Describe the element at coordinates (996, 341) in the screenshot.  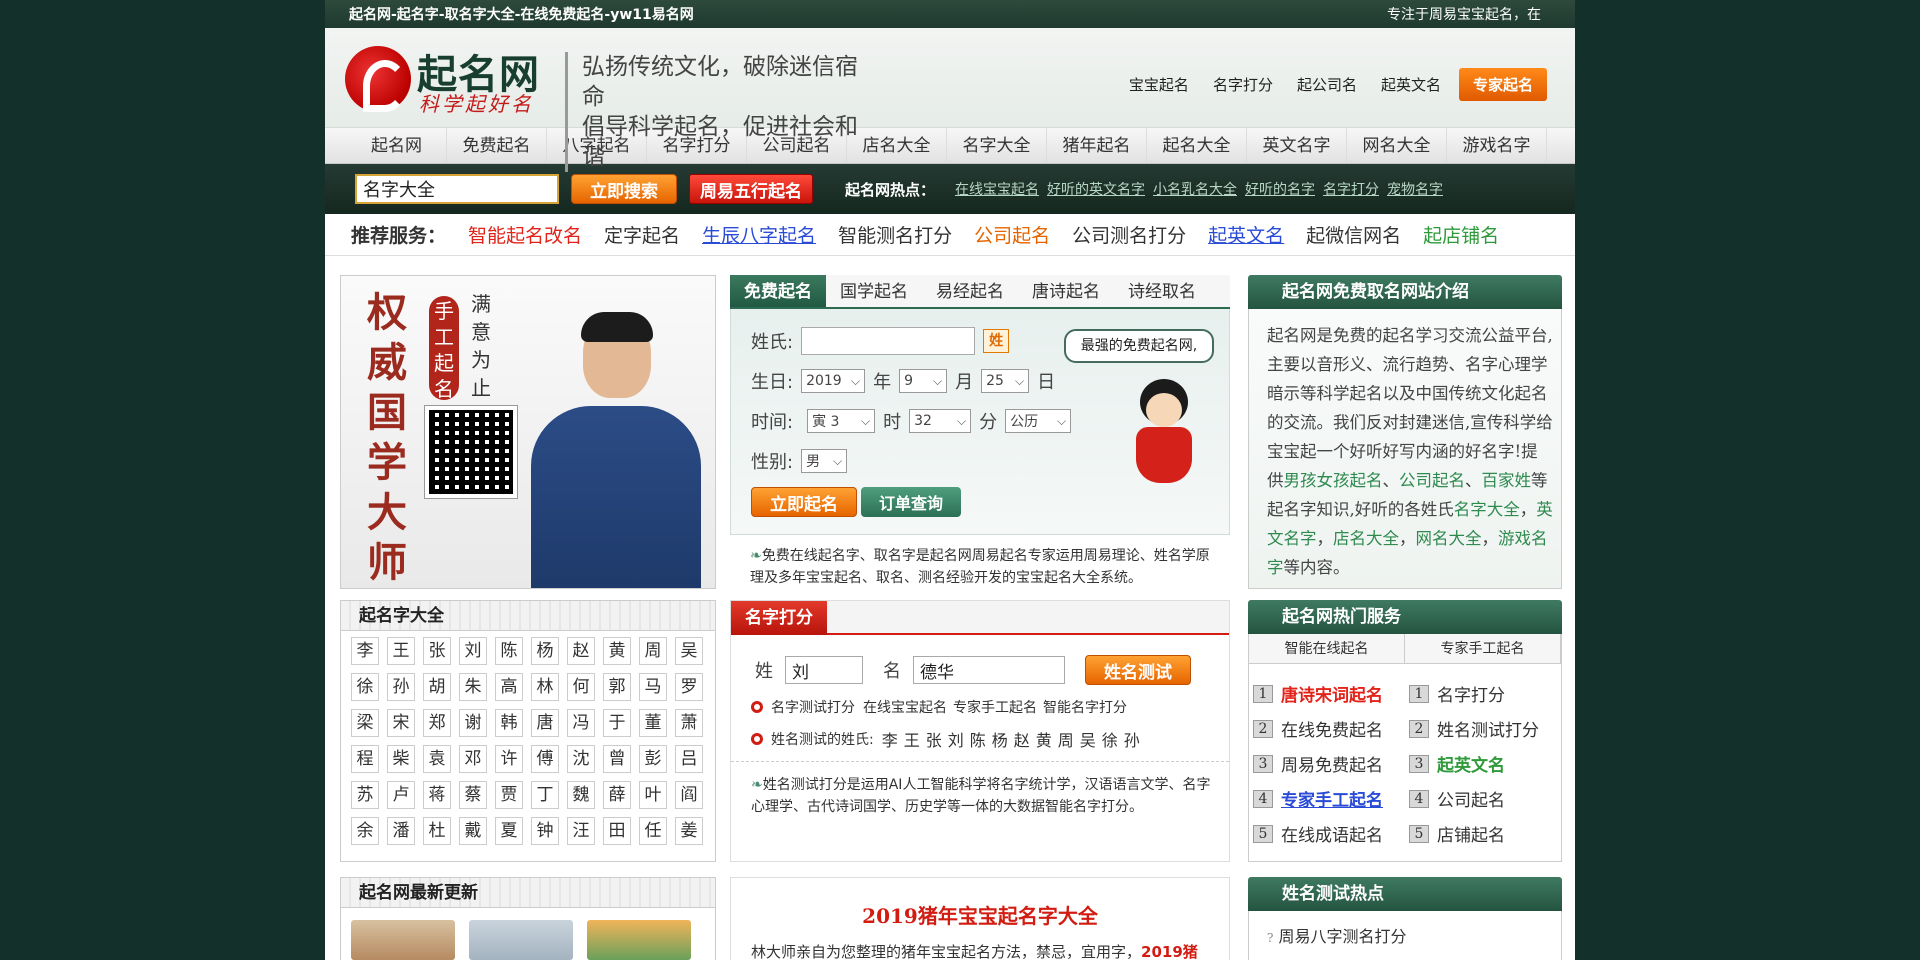
I see `surname-icon: 姓` at that location.